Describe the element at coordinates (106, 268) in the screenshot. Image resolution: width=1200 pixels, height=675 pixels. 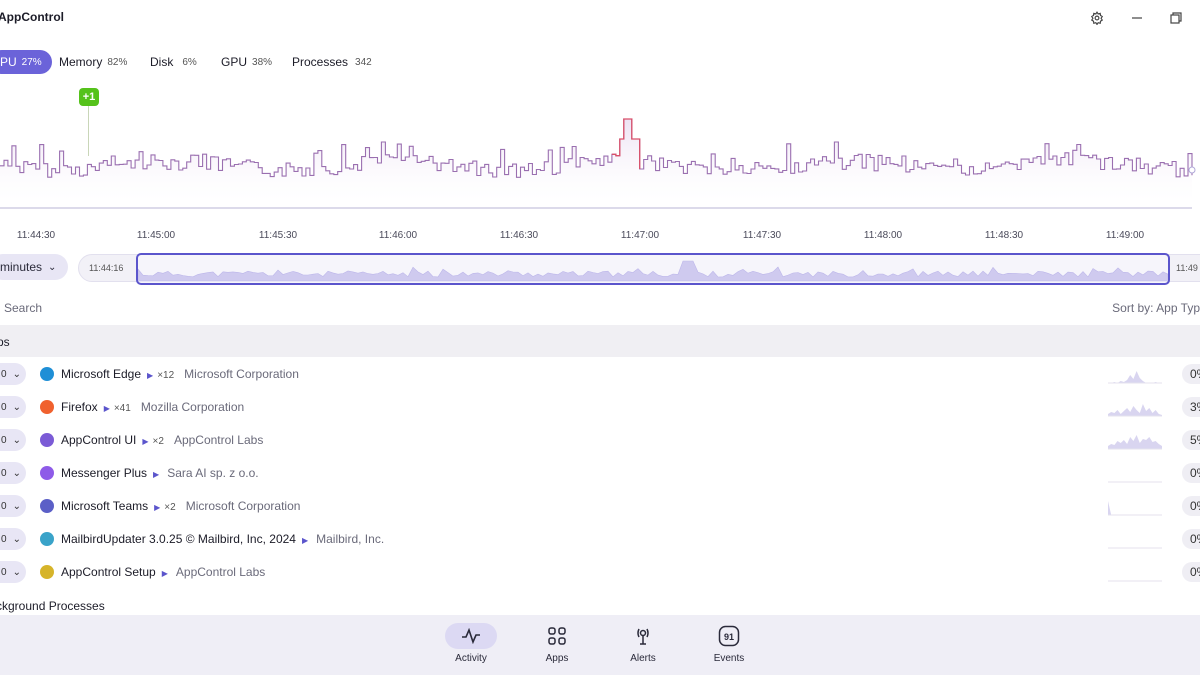
I see `overview-start-time: 11:44:16` at that location.